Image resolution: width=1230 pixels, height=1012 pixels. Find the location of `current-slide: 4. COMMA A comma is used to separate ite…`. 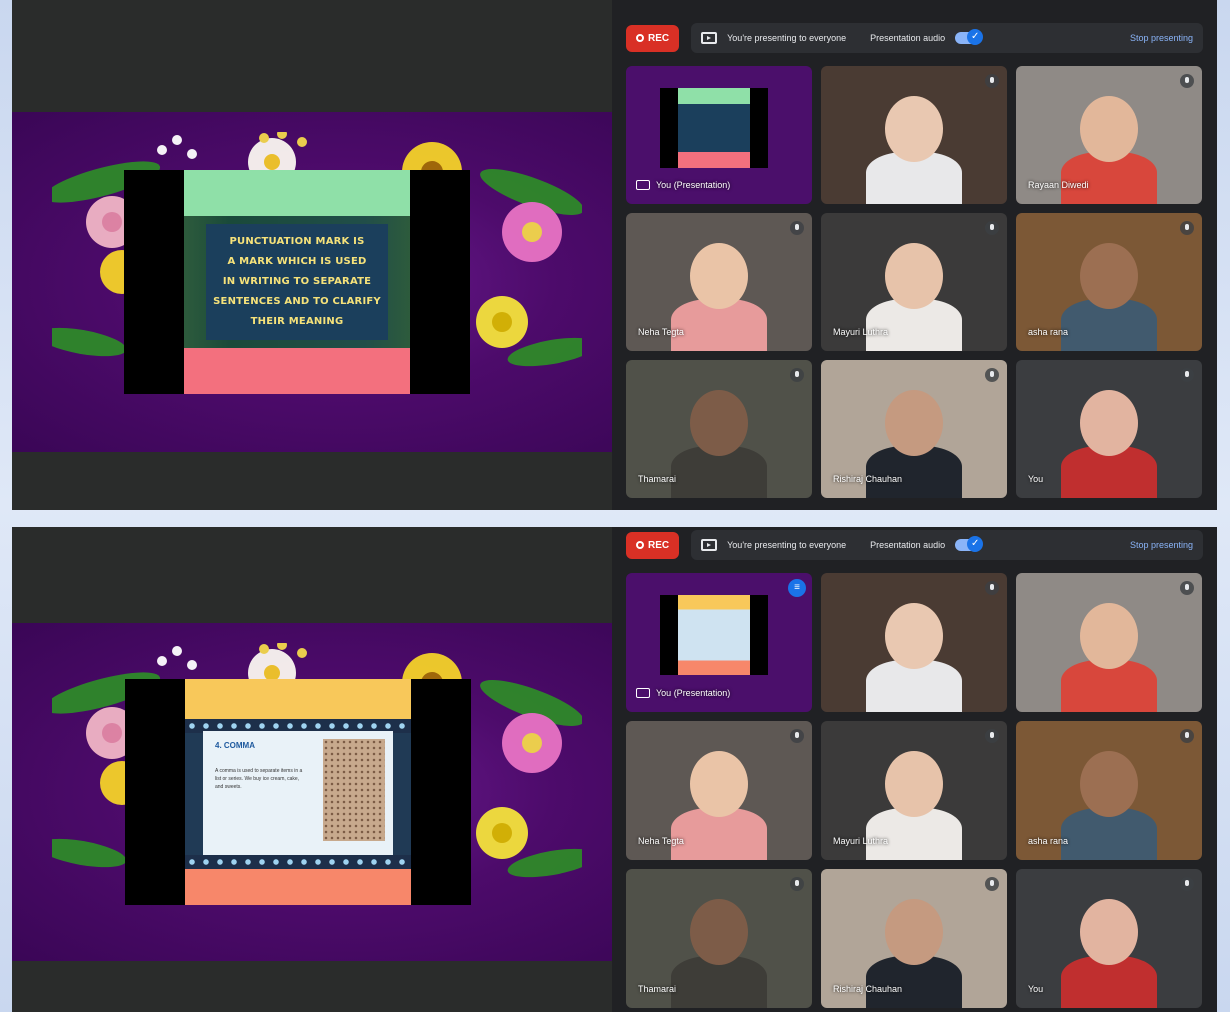

current-slide: 4. COMMA A comma is used to separate ite… is located at coordinates (298, 792).